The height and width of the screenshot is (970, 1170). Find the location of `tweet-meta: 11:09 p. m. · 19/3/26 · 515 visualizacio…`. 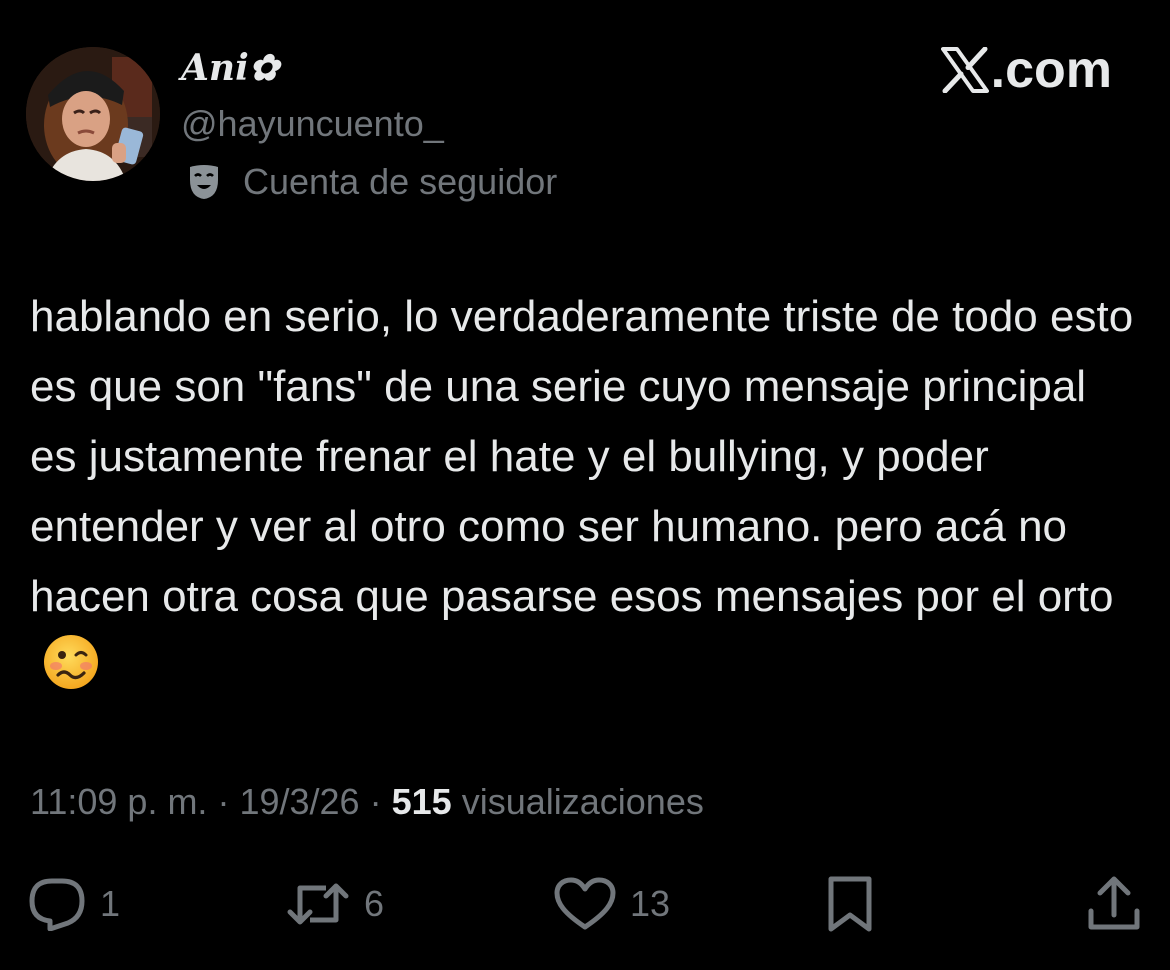

tweet-meta: 11:09 p. m. · 19/3/26 · 515 visualizacio… is located at coordinates (367, 802).